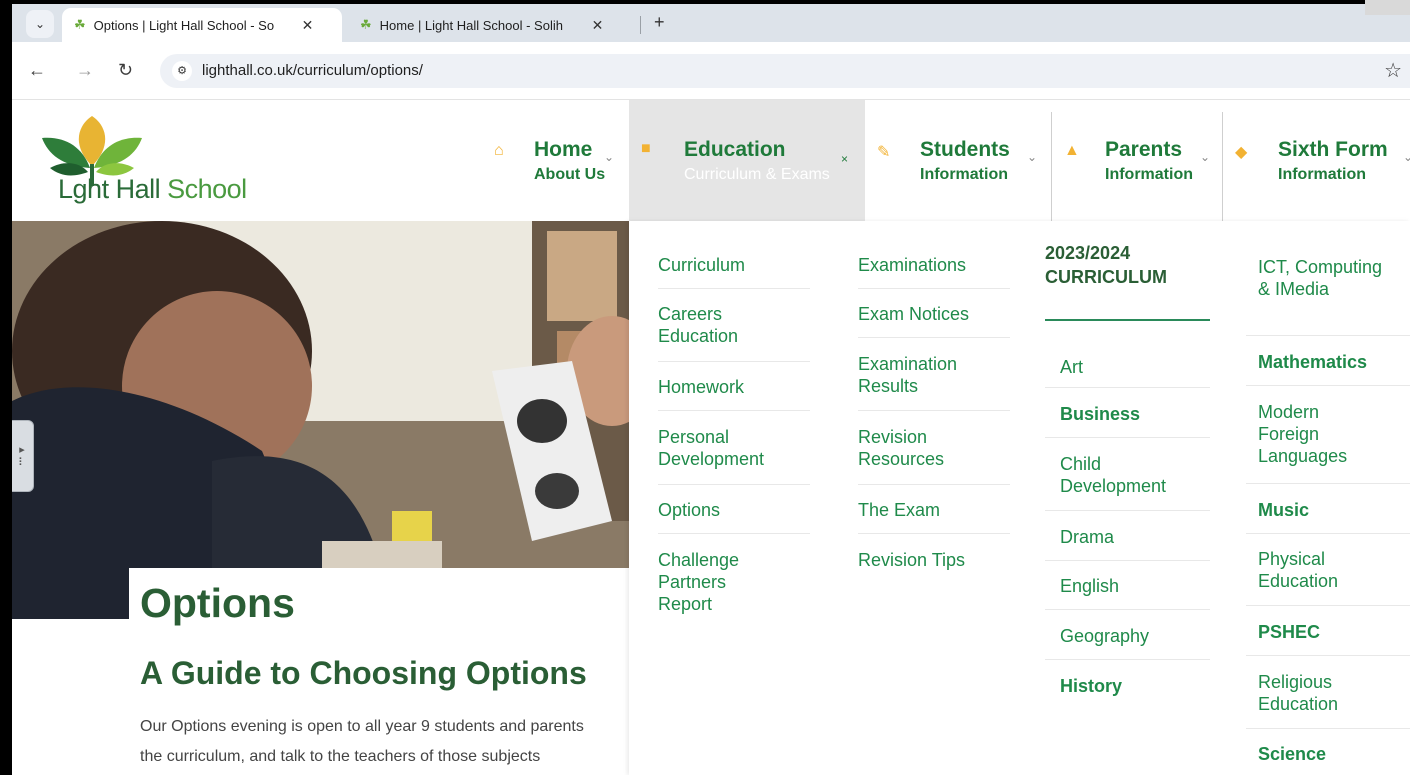 Image resolution: width=1410 pixels, height=775 pixels. What do you see at coordinates (1130, 475) in the screenshot?
I see `menu-link-child-development: Child Development` at bounding box center [1130, 475].